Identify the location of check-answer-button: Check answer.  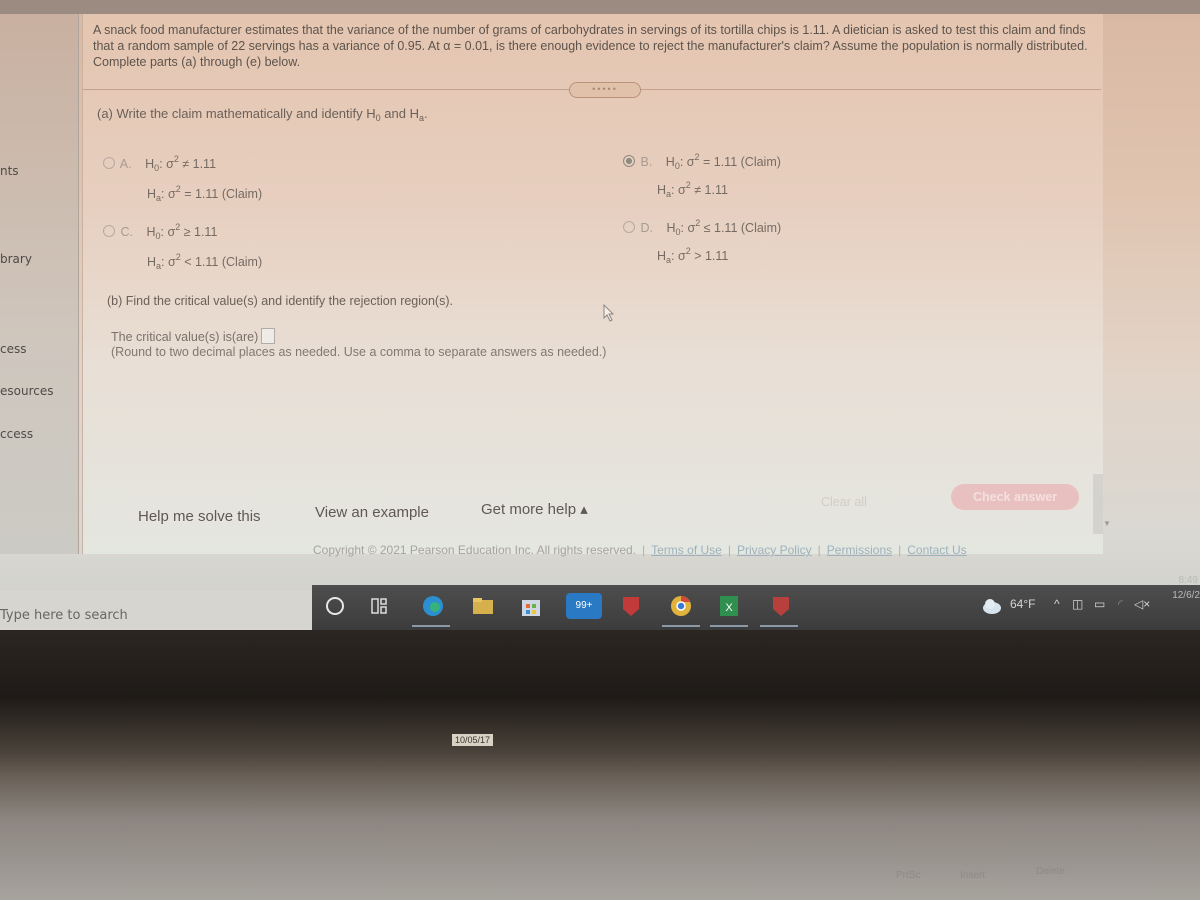
(1015, 497).